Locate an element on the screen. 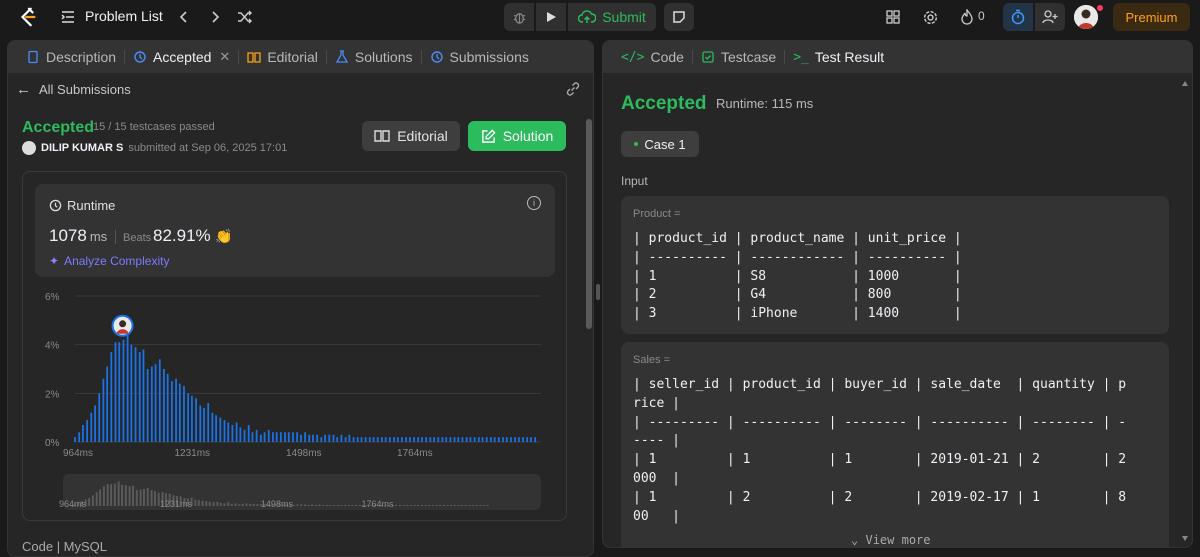 The width and height of the screenshot is (1200, 557). tab-test-result: >_ Test Result is located at coordinates (838, 57).